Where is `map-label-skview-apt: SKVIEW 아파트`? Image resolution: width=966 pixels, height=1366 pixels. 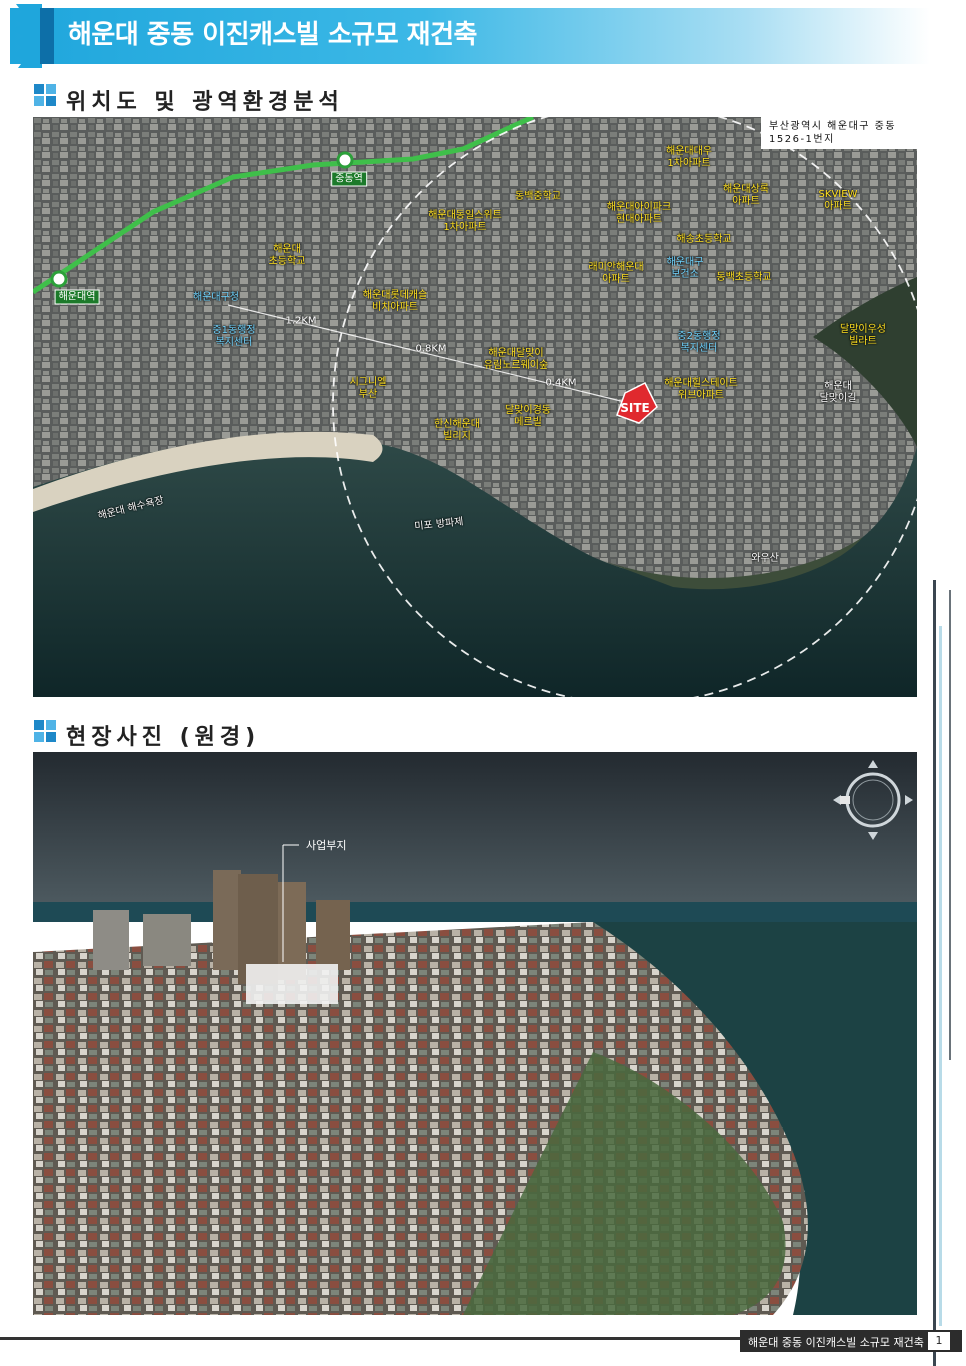
map-label-skview-apt: SKVIEW 아파트 is located at coordinates (838, 200).